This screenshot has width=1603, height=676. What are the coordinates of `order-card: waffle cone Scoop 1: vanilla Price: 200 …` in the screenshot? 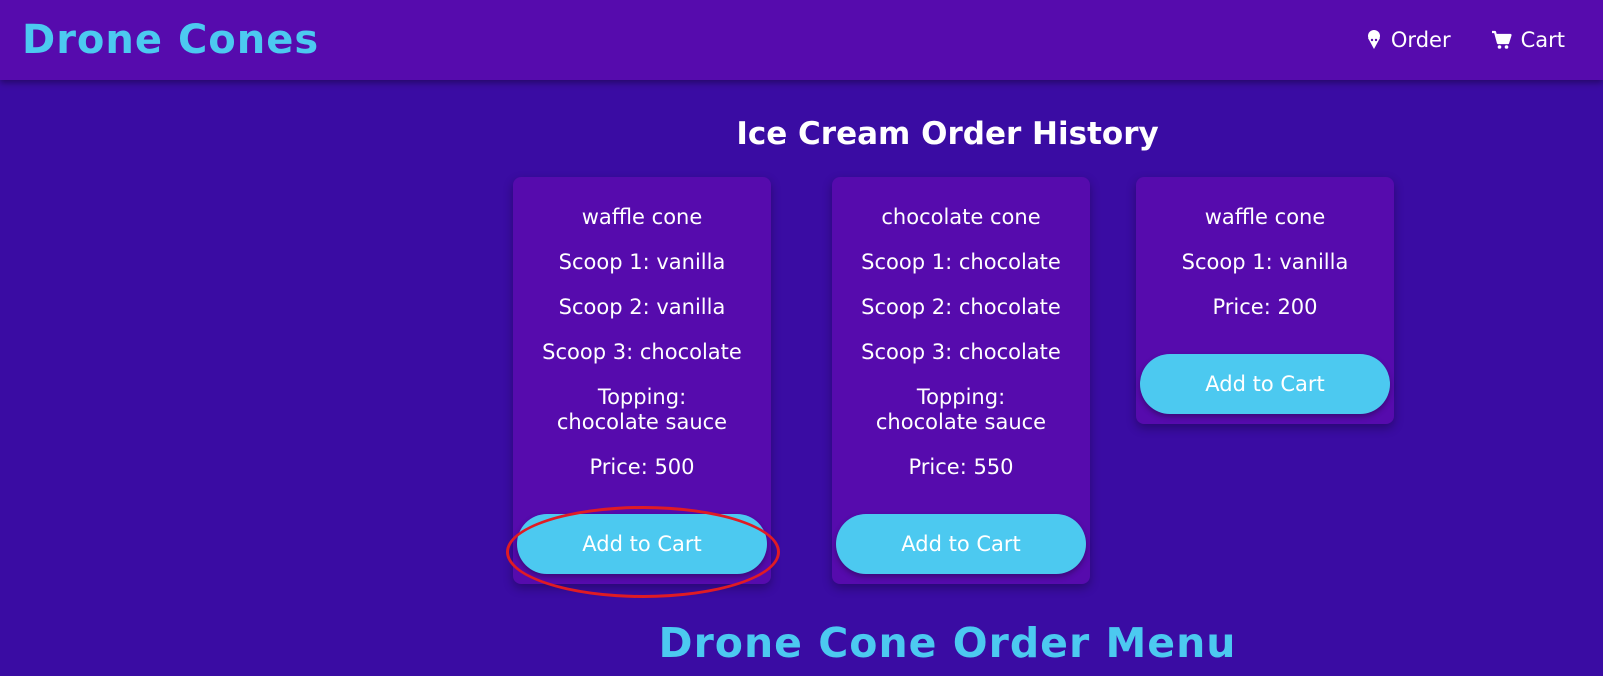 It's located at (1265, 300).